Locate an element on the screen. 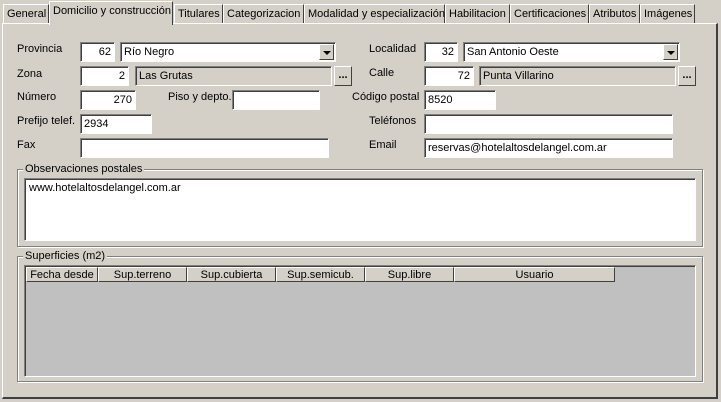 The height and width of the screenshot is (402, 721). telefonos-field is located at coordinates (548, 124).